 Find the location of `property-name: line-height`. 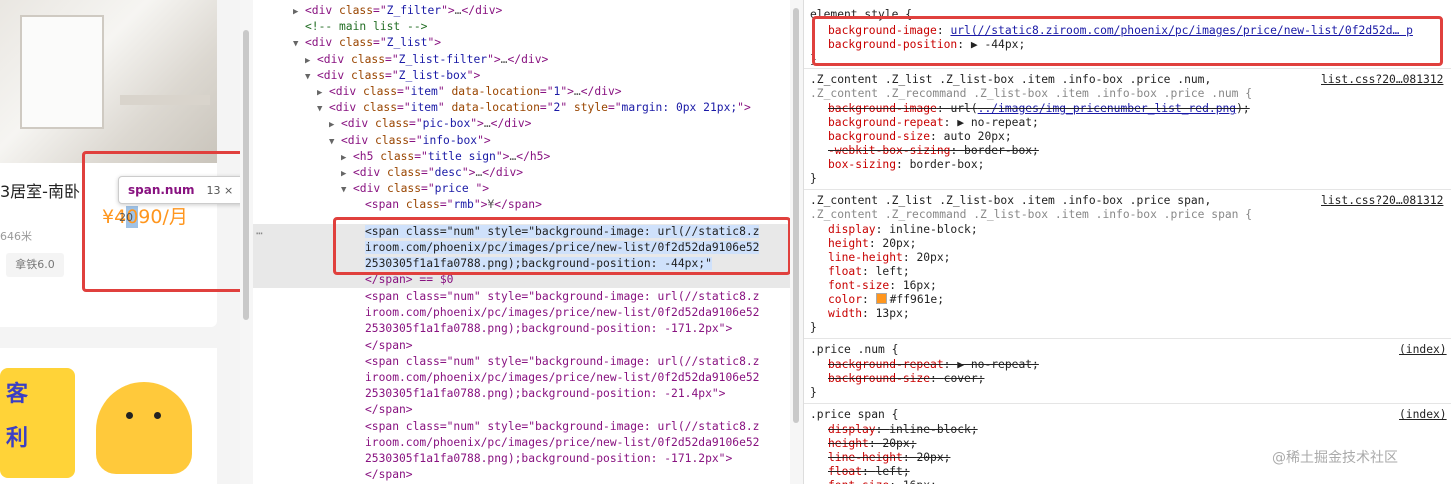

property-name: line-height is located at coordinates (865, 257).